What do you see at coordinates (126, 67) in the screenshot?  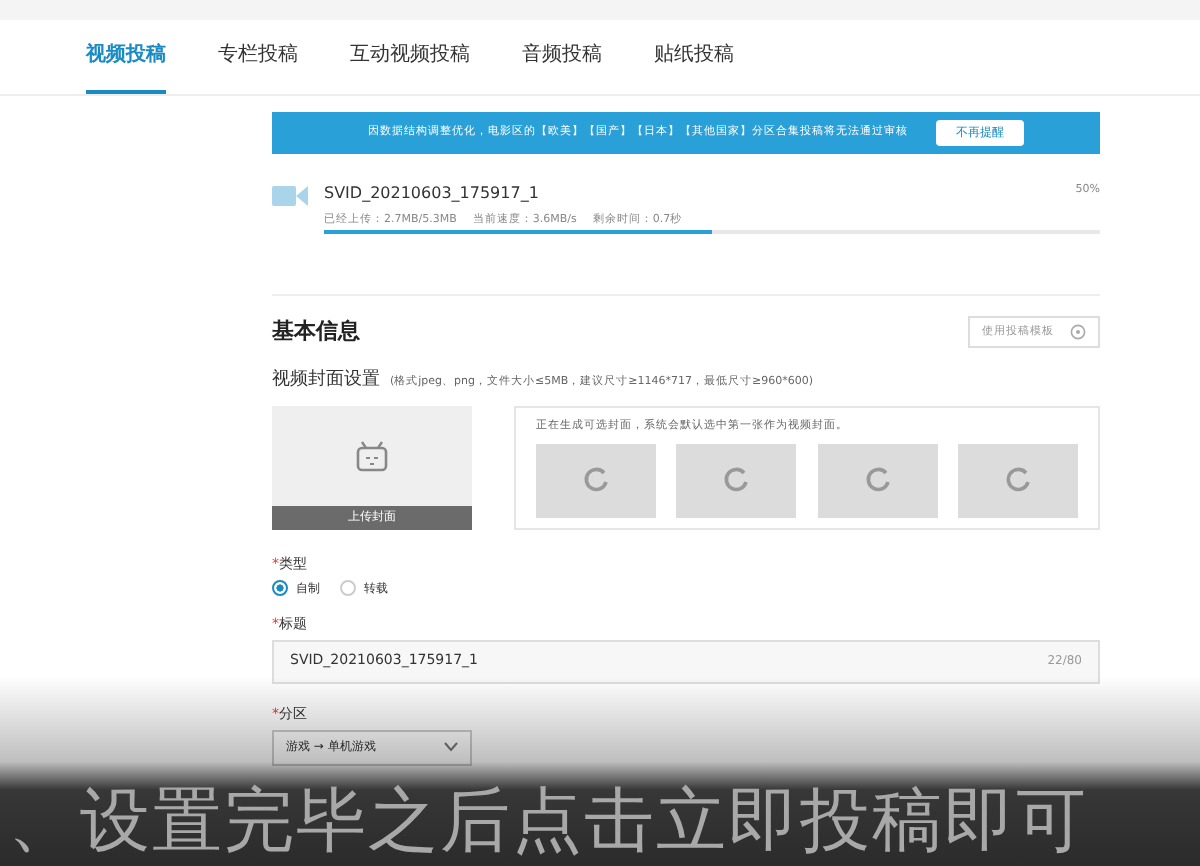 I see `tab: 视频投稿` at bounding box center [126, 67].